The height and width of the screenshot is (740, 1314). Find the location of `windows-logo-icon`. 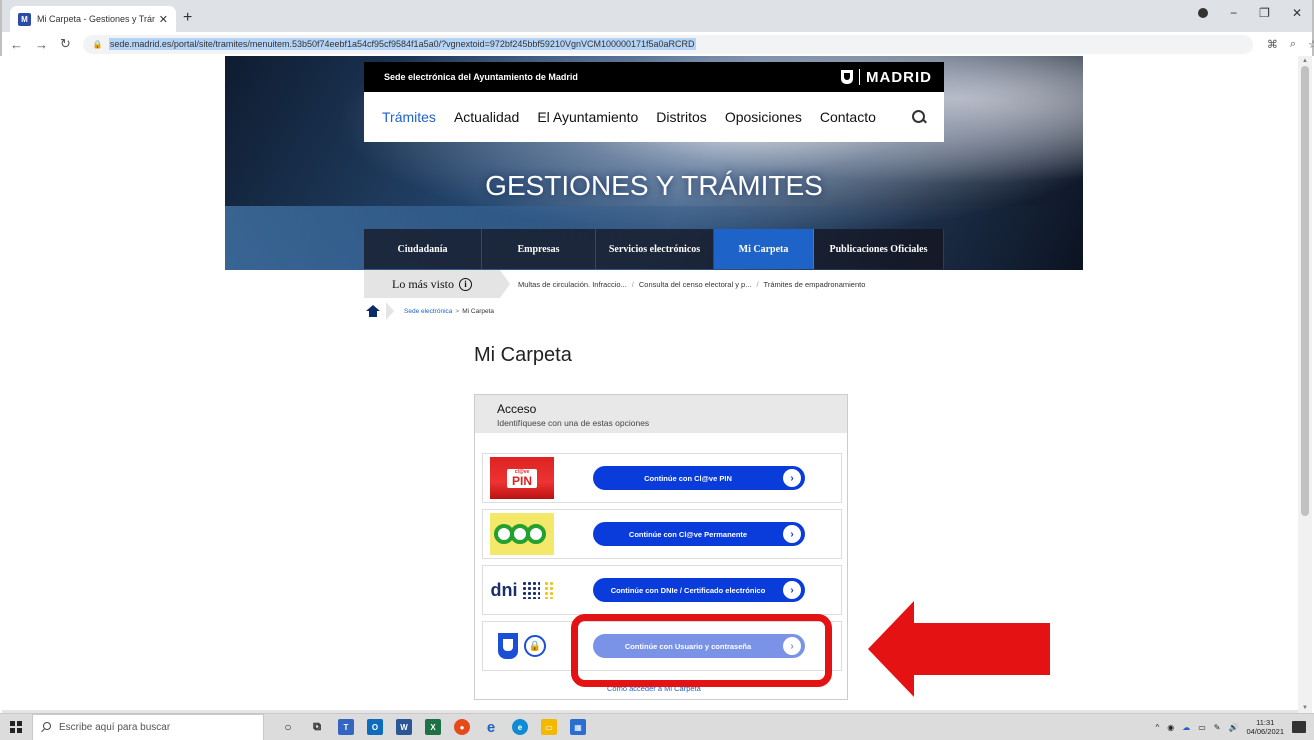

windows-logo-icon is located at coordinates (16, 727).